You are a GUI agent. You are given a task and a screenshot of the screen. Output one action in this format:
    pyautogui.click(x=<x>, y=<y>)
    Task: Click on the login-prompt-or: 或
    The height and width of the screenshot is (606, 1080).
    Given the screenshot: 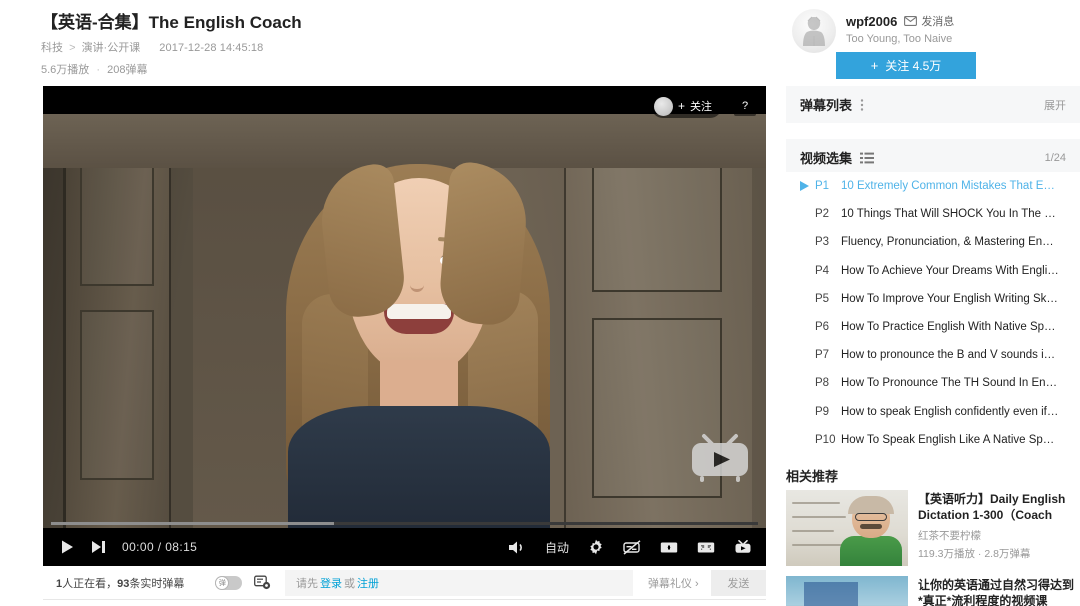 What is the action you would take?
    pyautogui.click(x=350, y=583)
    